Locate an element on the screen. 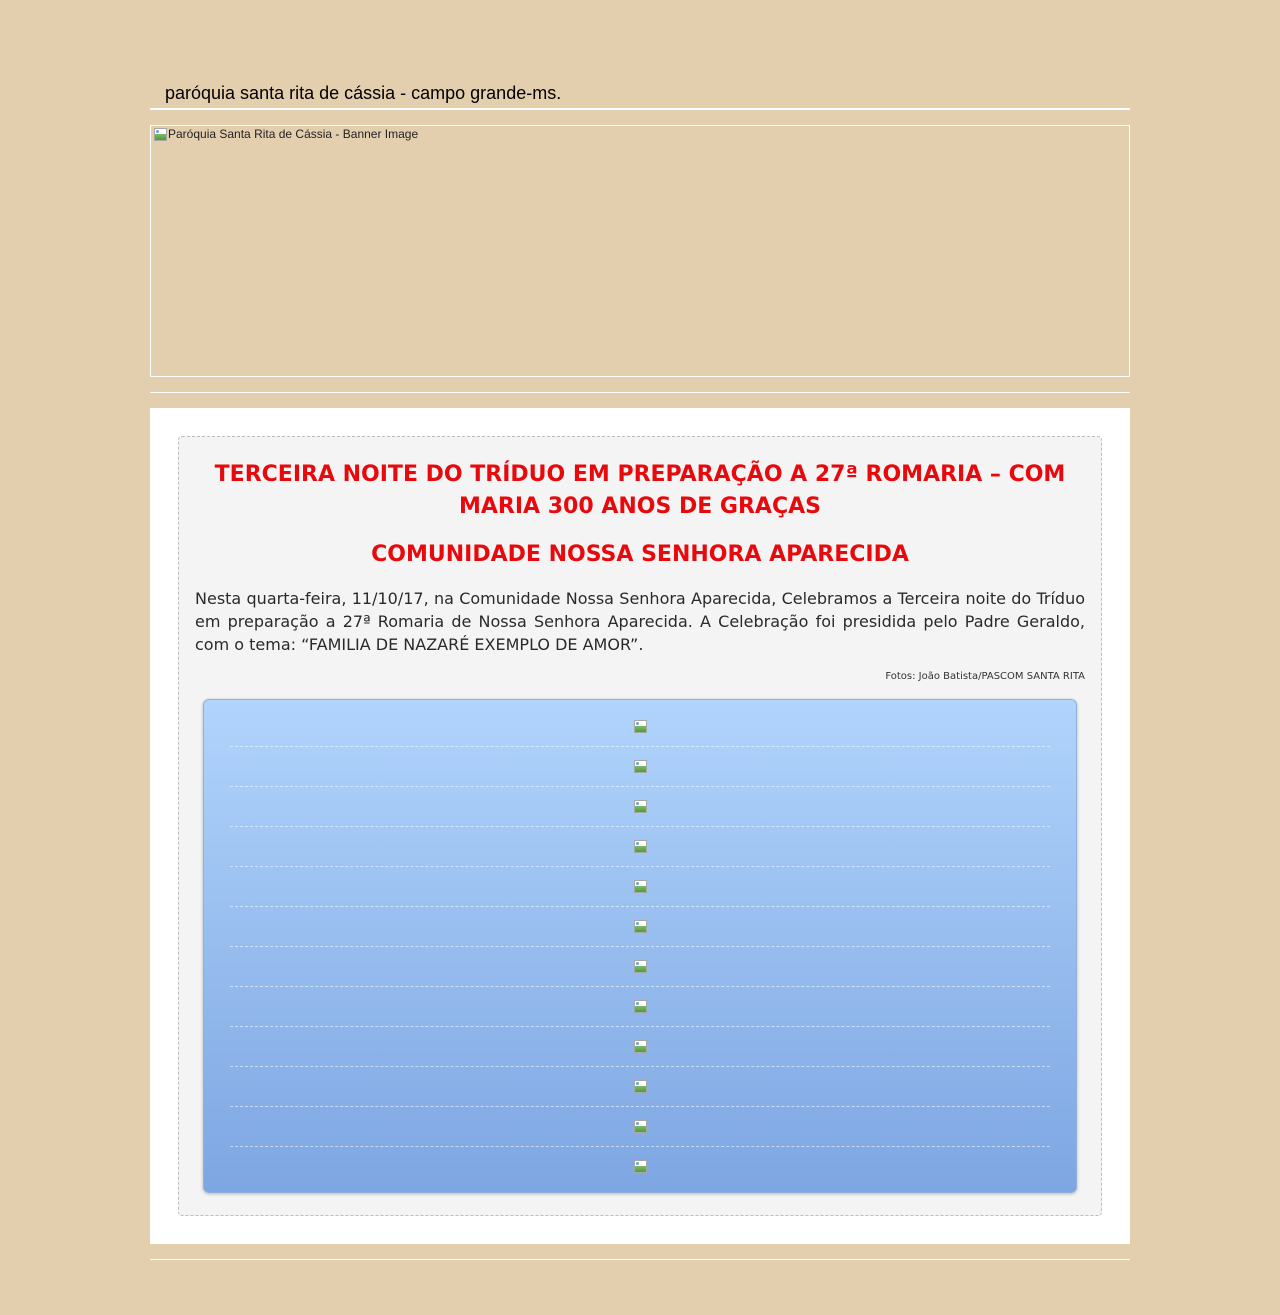 The height and width of the screenshot is (1315, 1280). banner-divider is located at coordinates (640, 392).